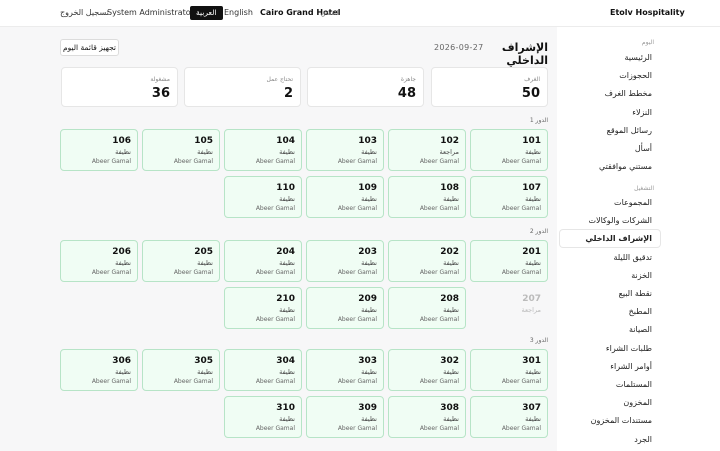 This screenshot has width=720, height=451. Describe the element at coordinates (531, 141) in the screenshot. I see `room-number: 101` at that location.